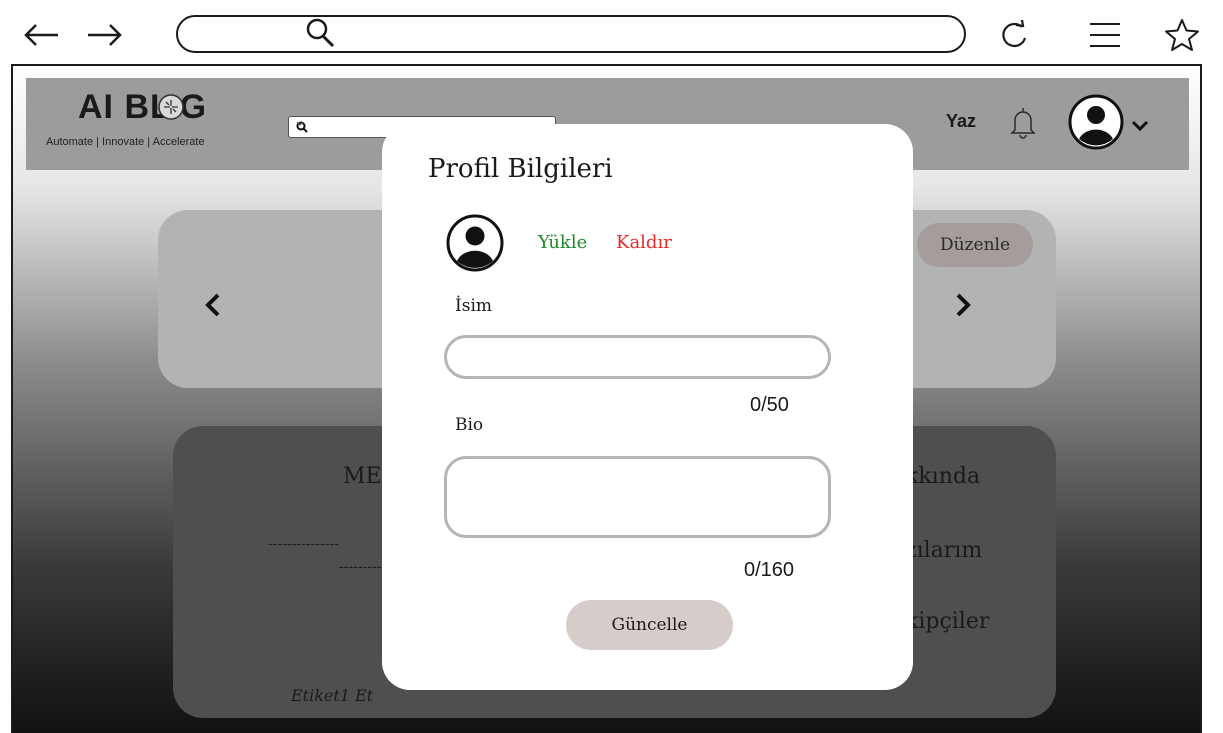 The image size is (1223, 733). I want to click on bell-icon, so click(1023, 122).